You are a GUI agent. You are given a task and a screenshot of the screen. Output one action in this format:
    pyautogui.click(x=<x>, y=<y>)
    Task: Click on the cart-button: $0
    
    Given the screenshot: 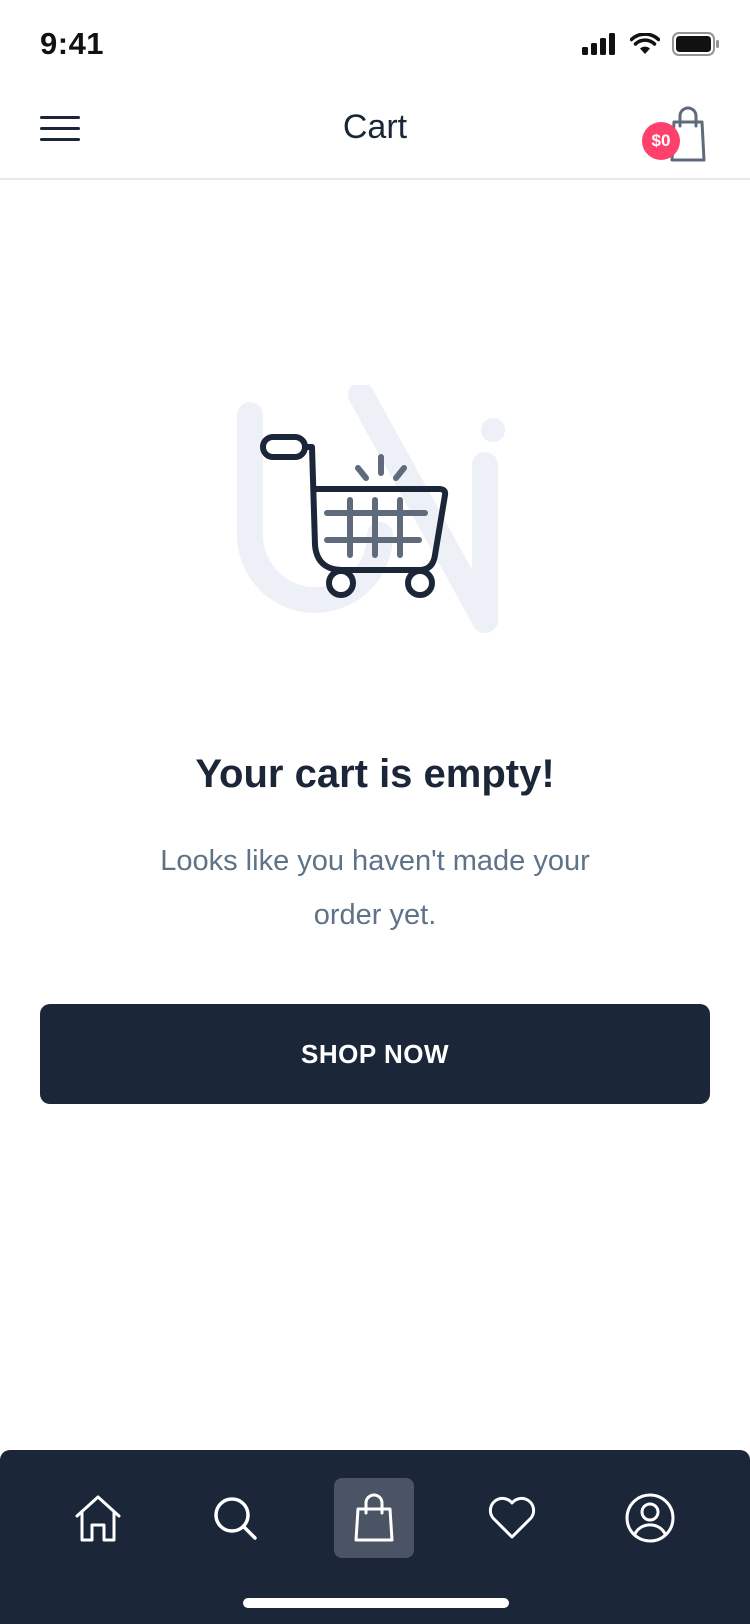 What is the action you would take?
    pyautogui.click(x=675, y=134)
    